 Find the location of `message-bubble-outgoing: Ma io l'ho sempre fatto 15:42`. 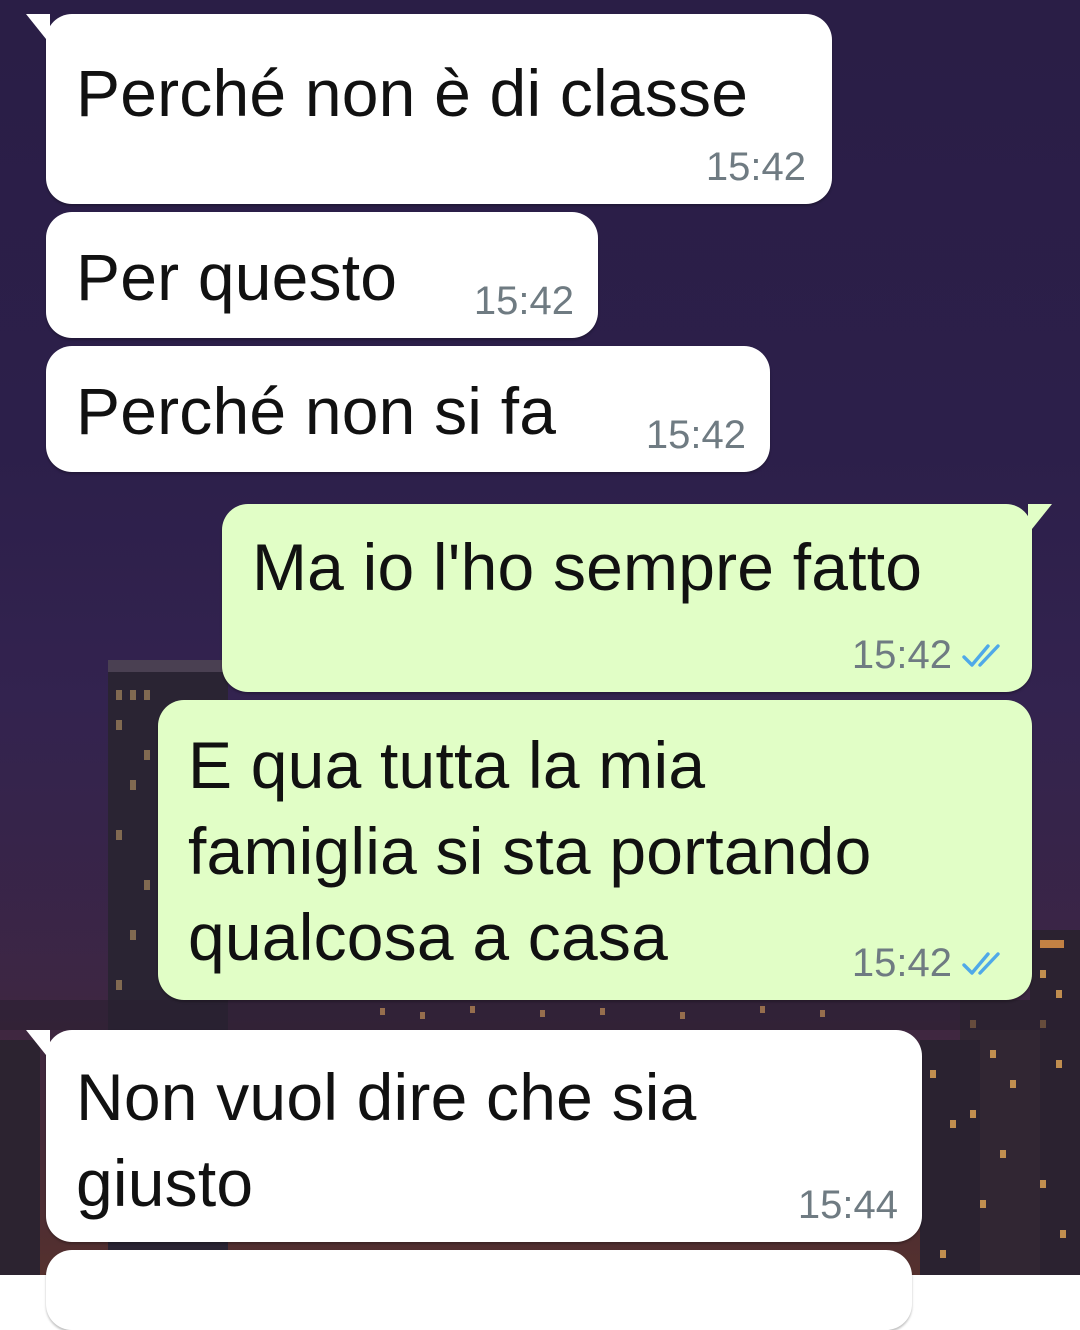

message-bubble-outgoing: Ma io l'ho sempre fatto 15:42 is located at coordinates (637, 598).